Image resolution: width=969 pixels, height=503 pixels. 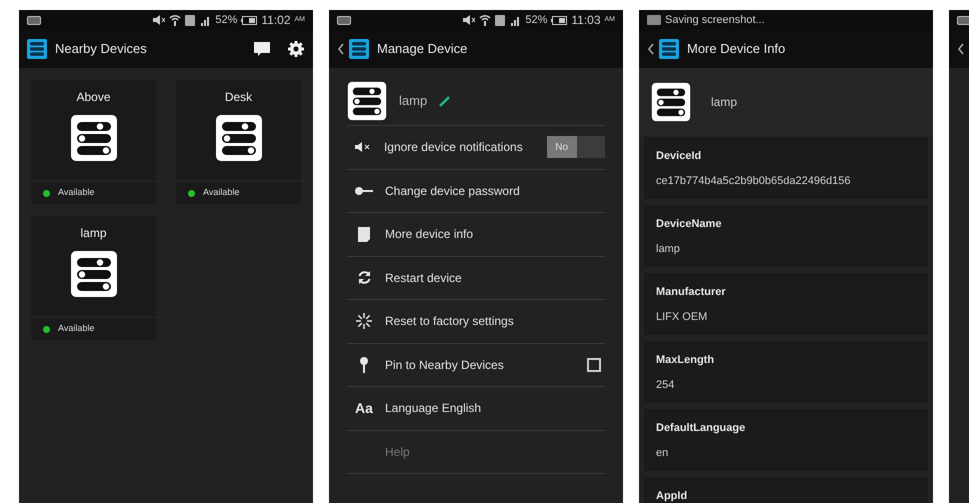 What do you see at coordinates (654, 20) in the screenshot?
I see `image-icon` at bounding box center [654, 20].